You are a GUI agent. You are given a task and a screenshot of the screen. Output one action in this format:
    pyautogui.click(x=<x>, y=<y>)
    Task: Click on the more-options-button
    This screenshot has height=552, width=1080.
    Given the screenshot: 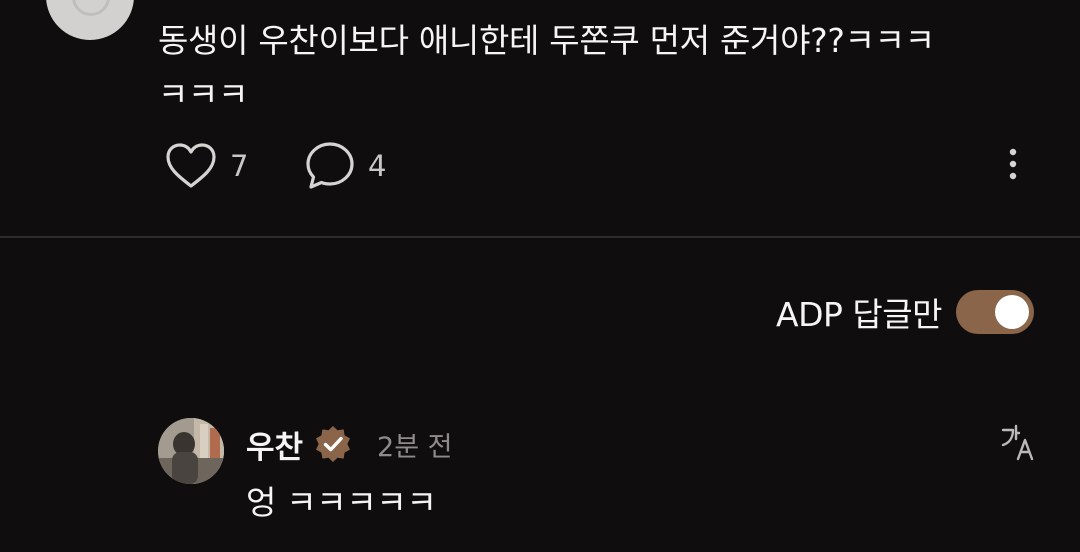 What is the action you would take?
    pyautogui.click(x=1013, y=166)
    